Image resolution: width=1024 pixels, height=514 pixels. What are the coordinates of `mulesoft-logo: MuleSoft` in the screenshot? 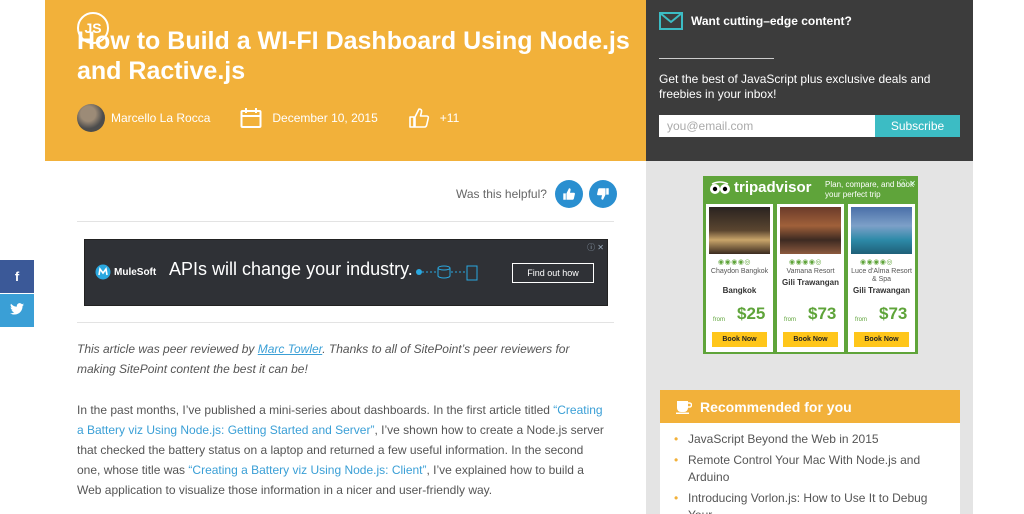 It's located at (125, 272).